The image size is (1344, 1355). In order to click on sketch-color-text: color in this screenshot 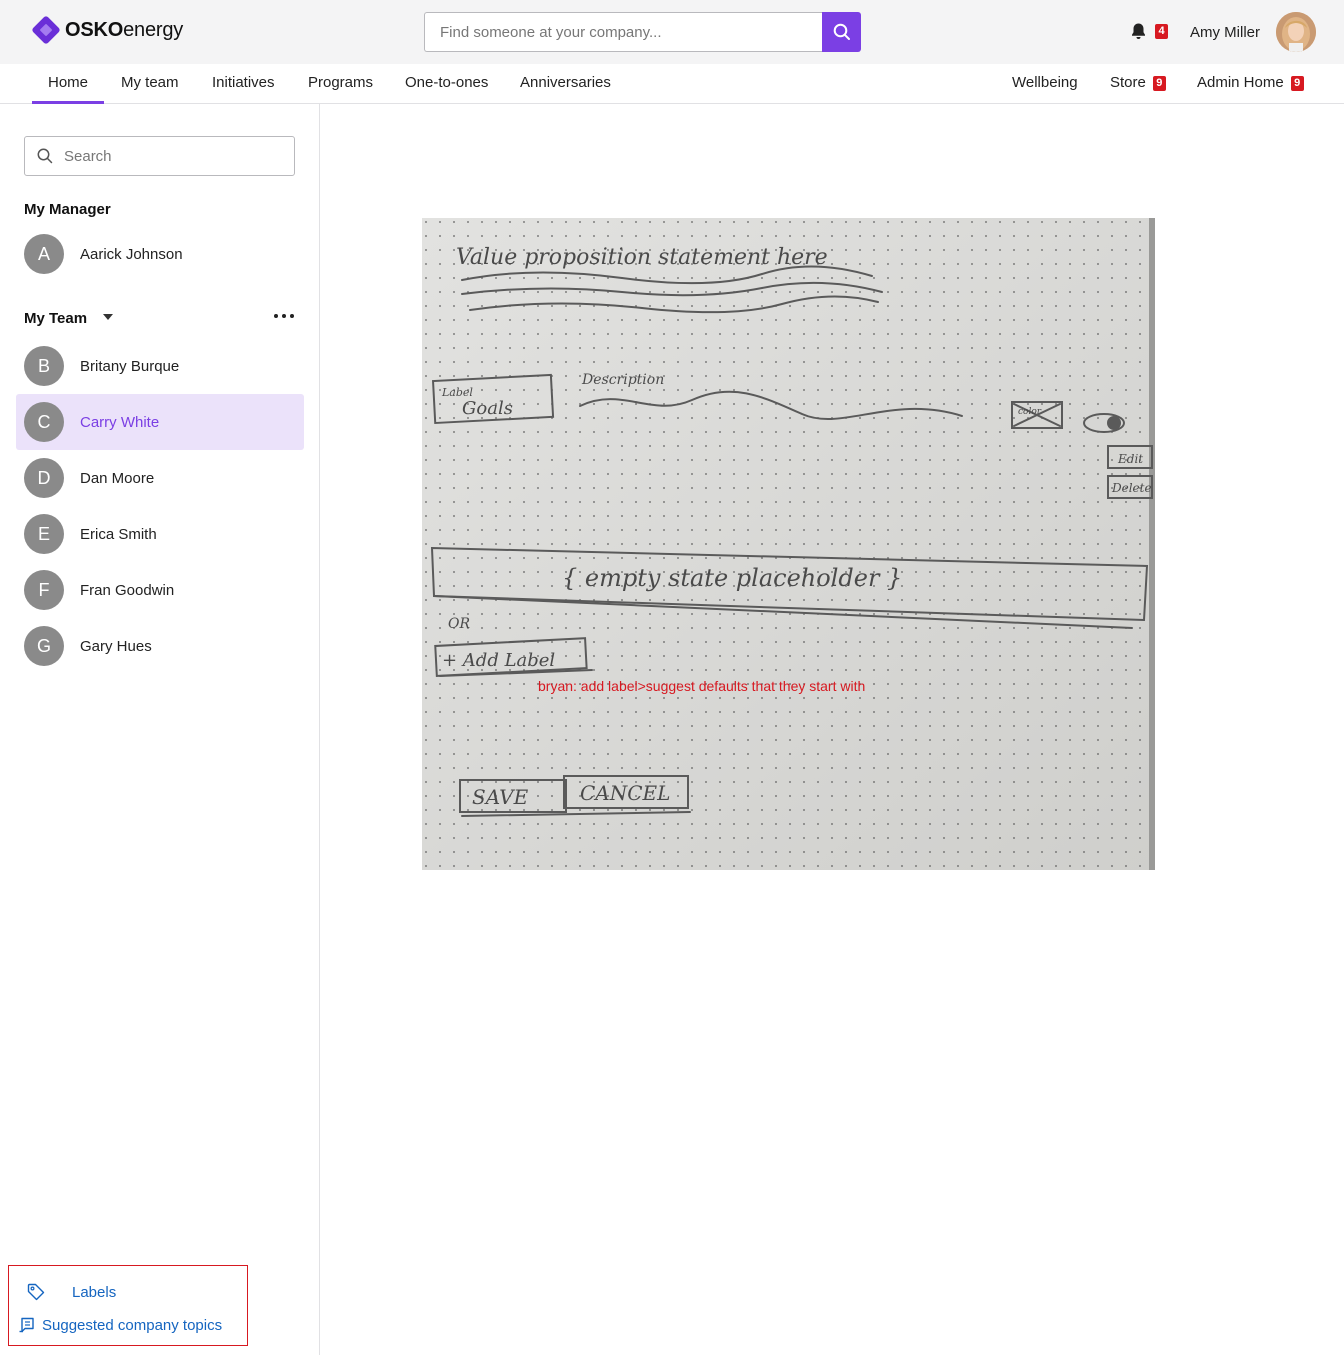, I will do `click(1030, 412)`.